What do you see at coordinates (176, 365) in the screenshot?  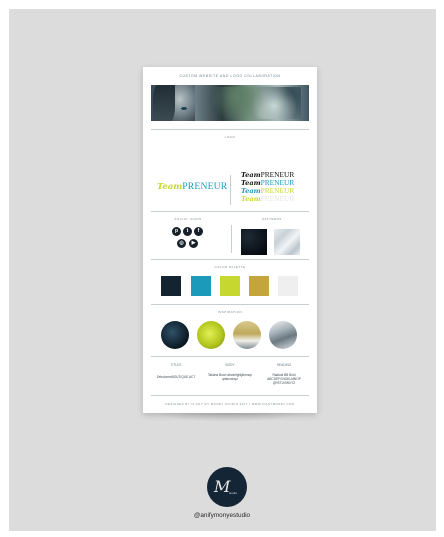 I see `font-title-1: TITLES` at bounding box center [176, 365].